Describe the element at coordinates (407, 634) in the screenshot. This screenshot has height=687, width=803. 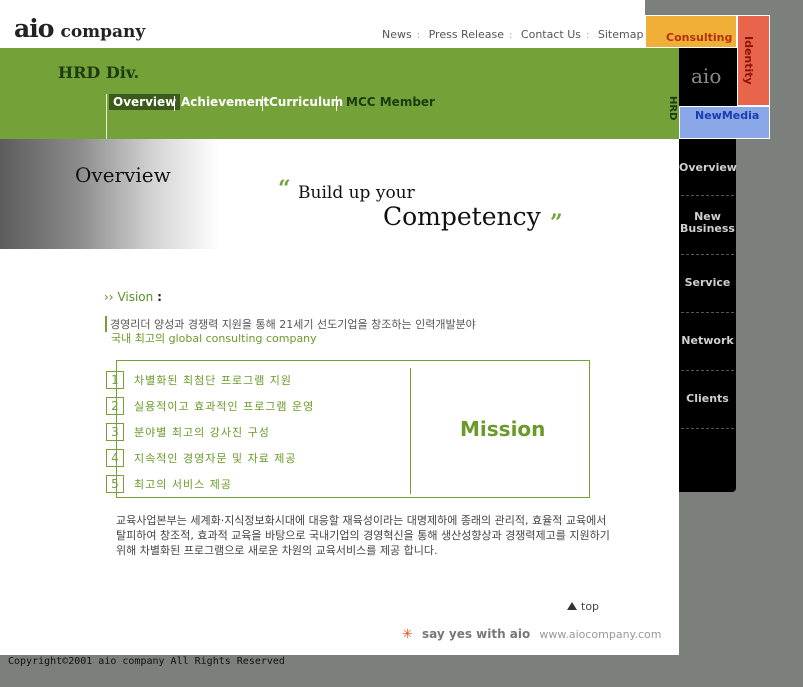
I see `sparkle-icon: ✳` at that location.